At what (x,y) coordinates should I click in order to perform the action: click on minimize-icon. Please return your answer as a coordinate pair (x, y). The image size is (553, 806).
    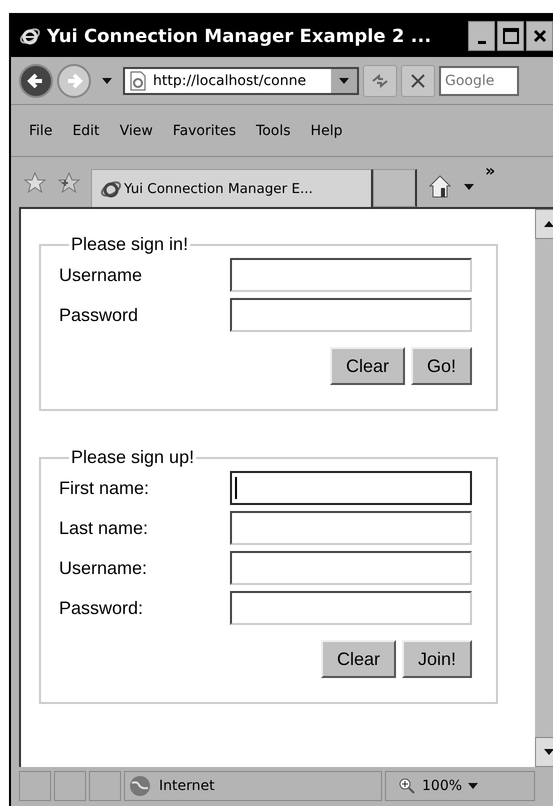
    Looking at the image, I should click on (482, 42).